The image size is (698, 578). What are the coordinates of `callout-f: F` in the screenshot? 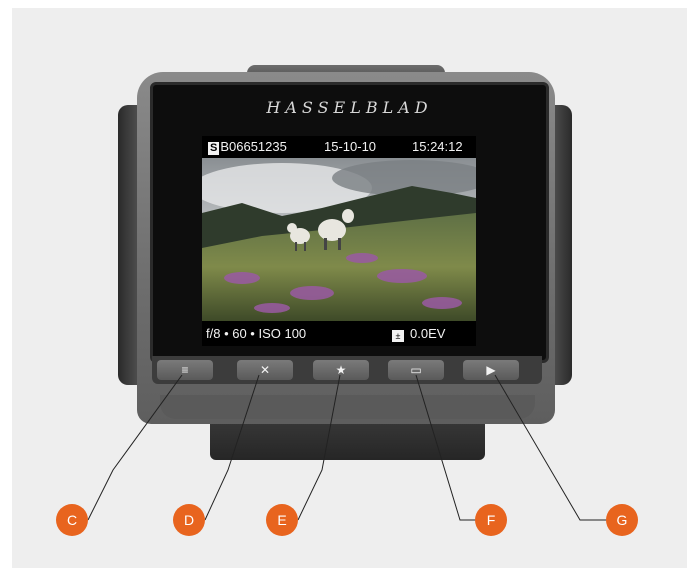 It's located at (491, 520).